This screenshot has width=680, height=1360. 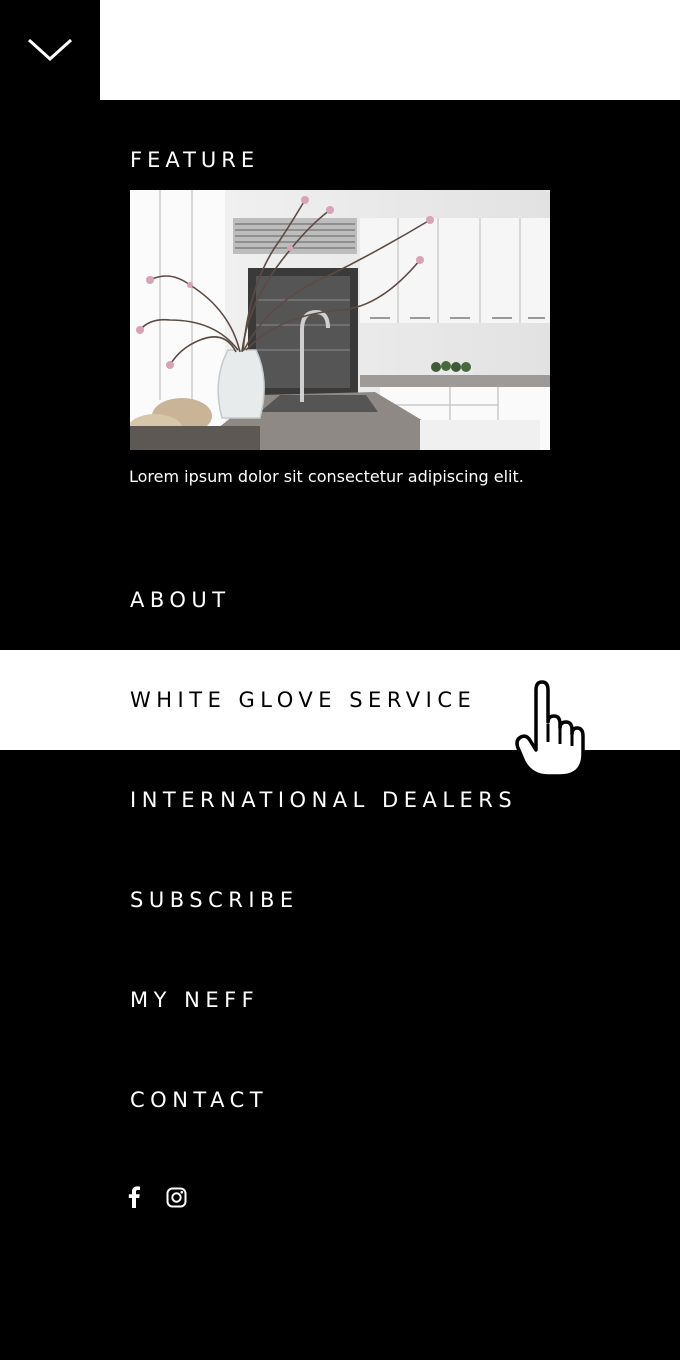 What do you see at coordinates (340, 320) in the screenshot?
I see `feature-image` at bounding box center [340, 320].